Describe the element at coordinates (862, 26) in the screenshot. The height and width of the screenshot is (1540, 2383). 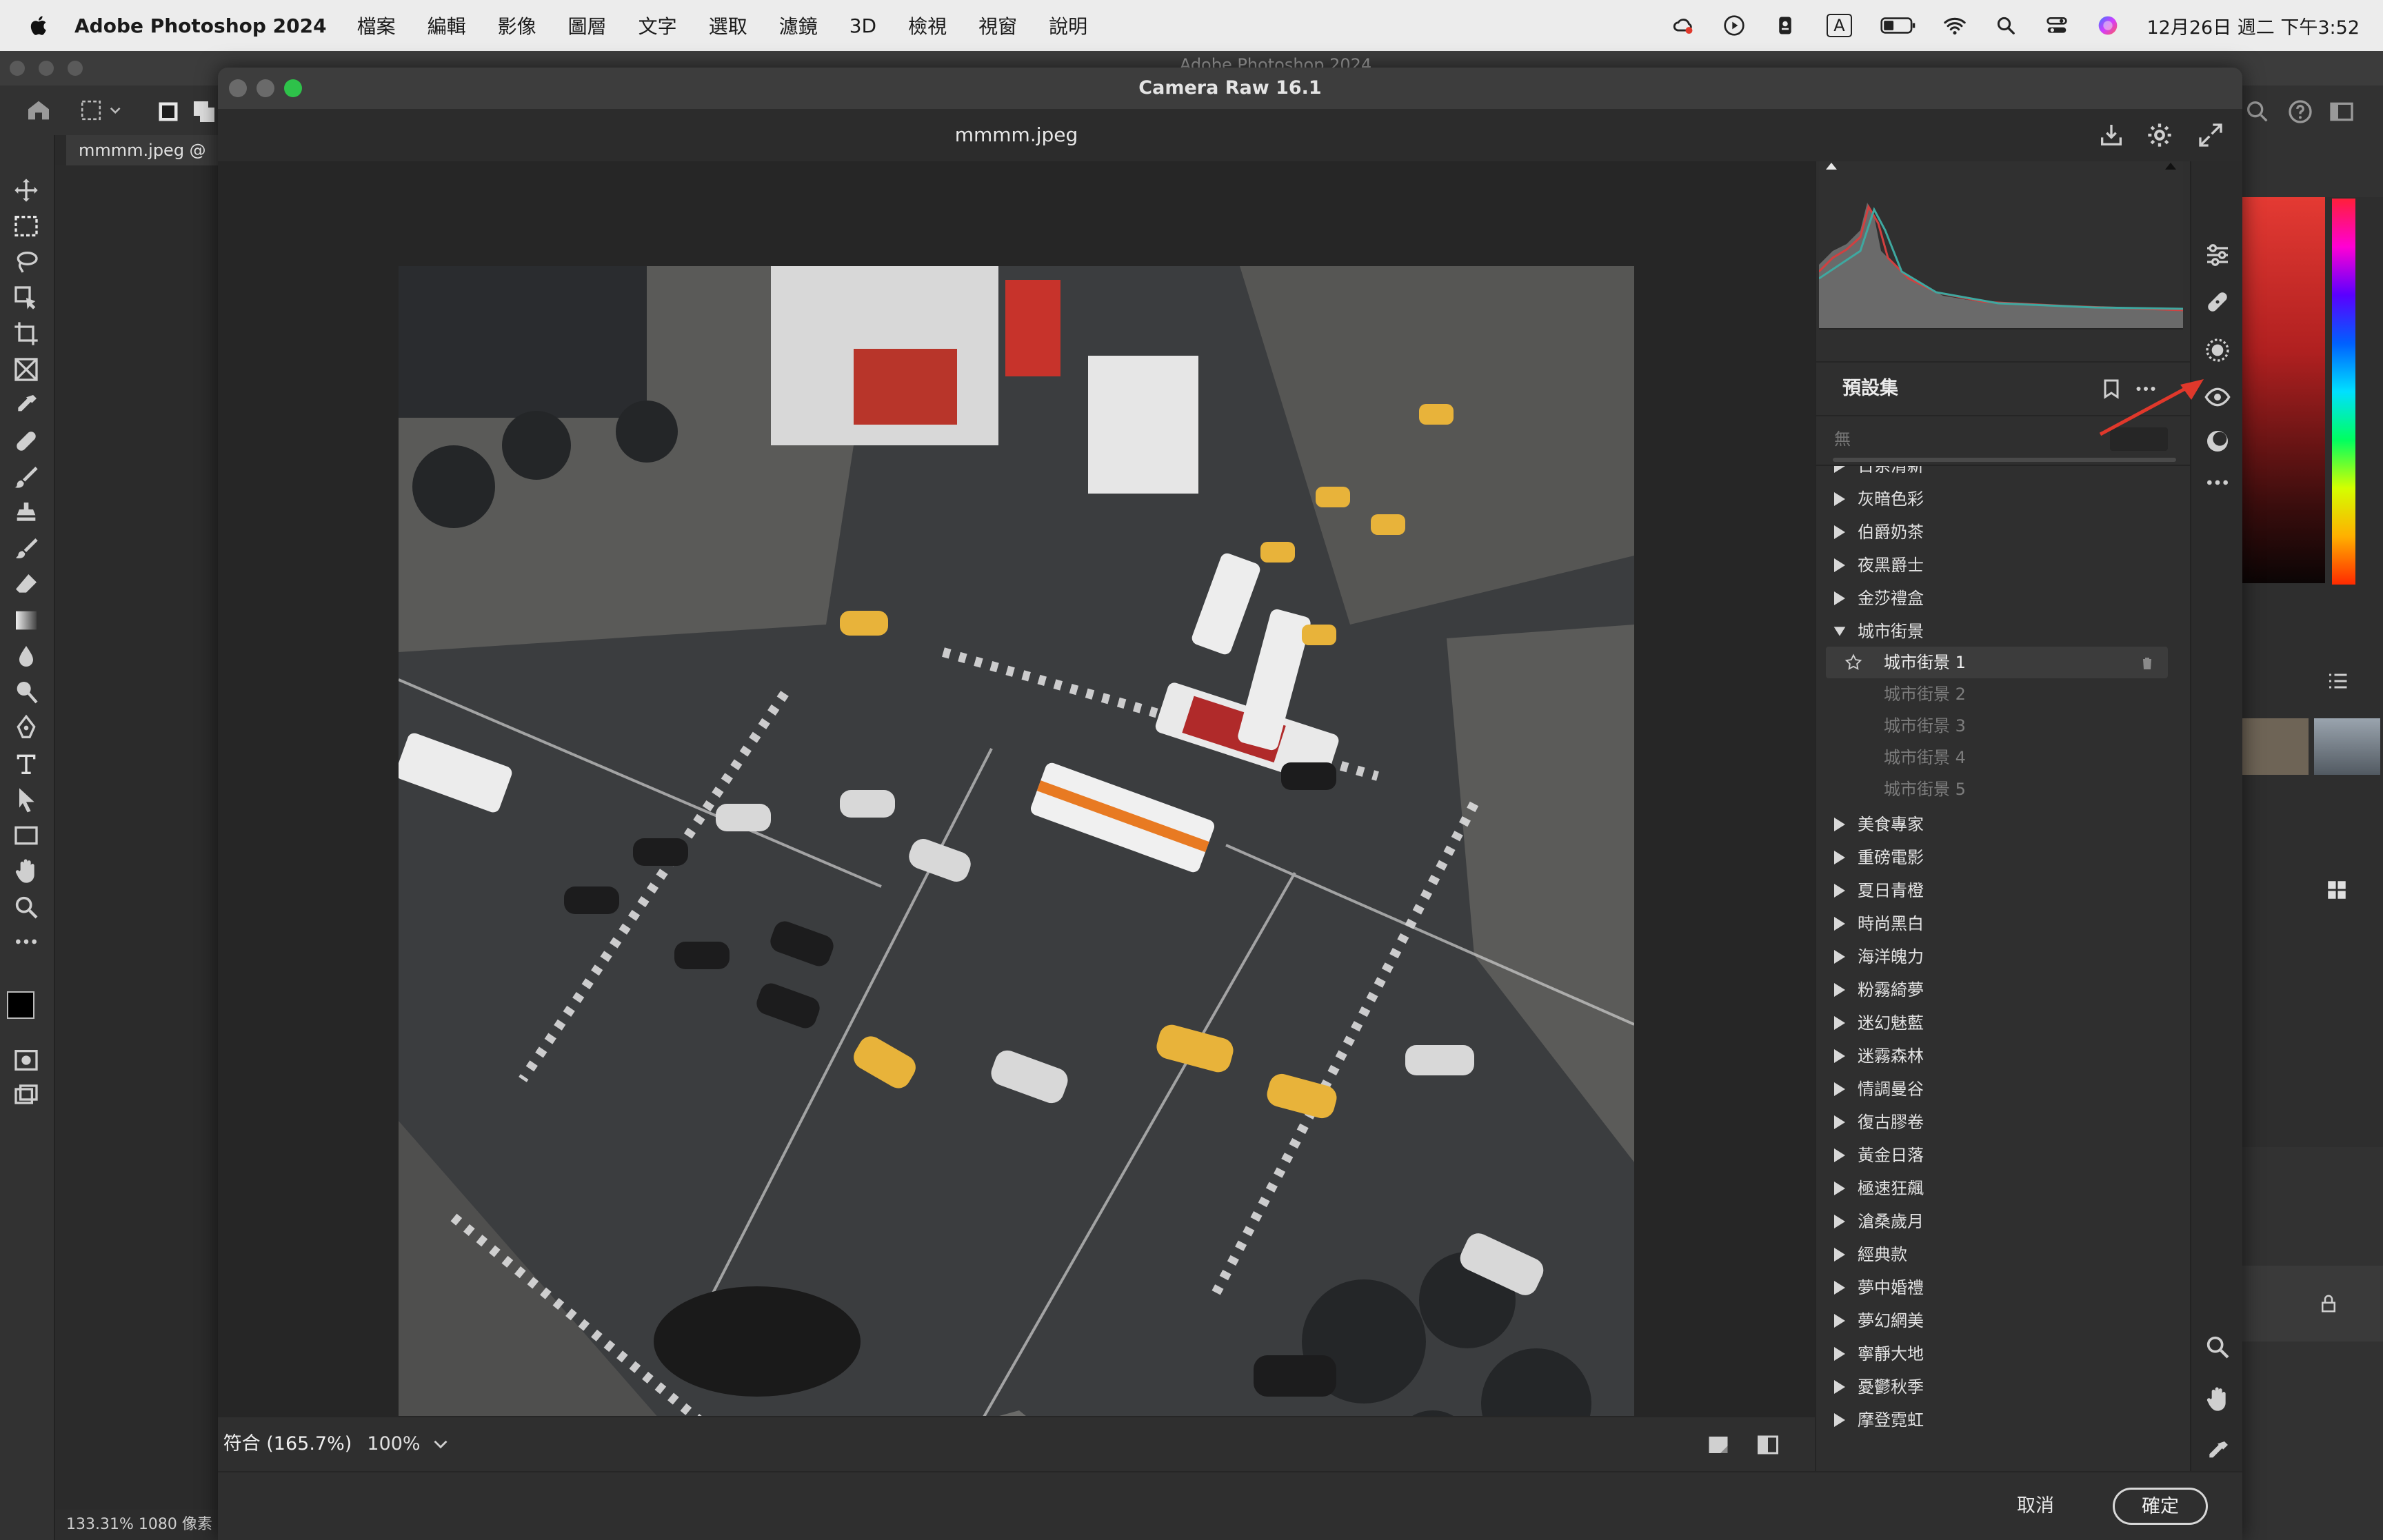
I see `menu-3d: 3D` at that location.